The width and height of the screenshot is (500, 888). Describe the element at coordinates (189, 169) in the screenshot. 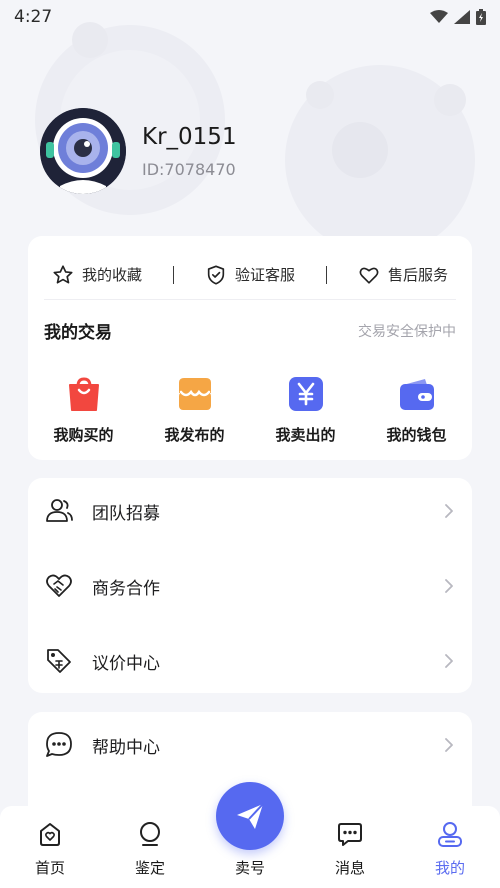

I see `user-id: ID:7078470` at that location.